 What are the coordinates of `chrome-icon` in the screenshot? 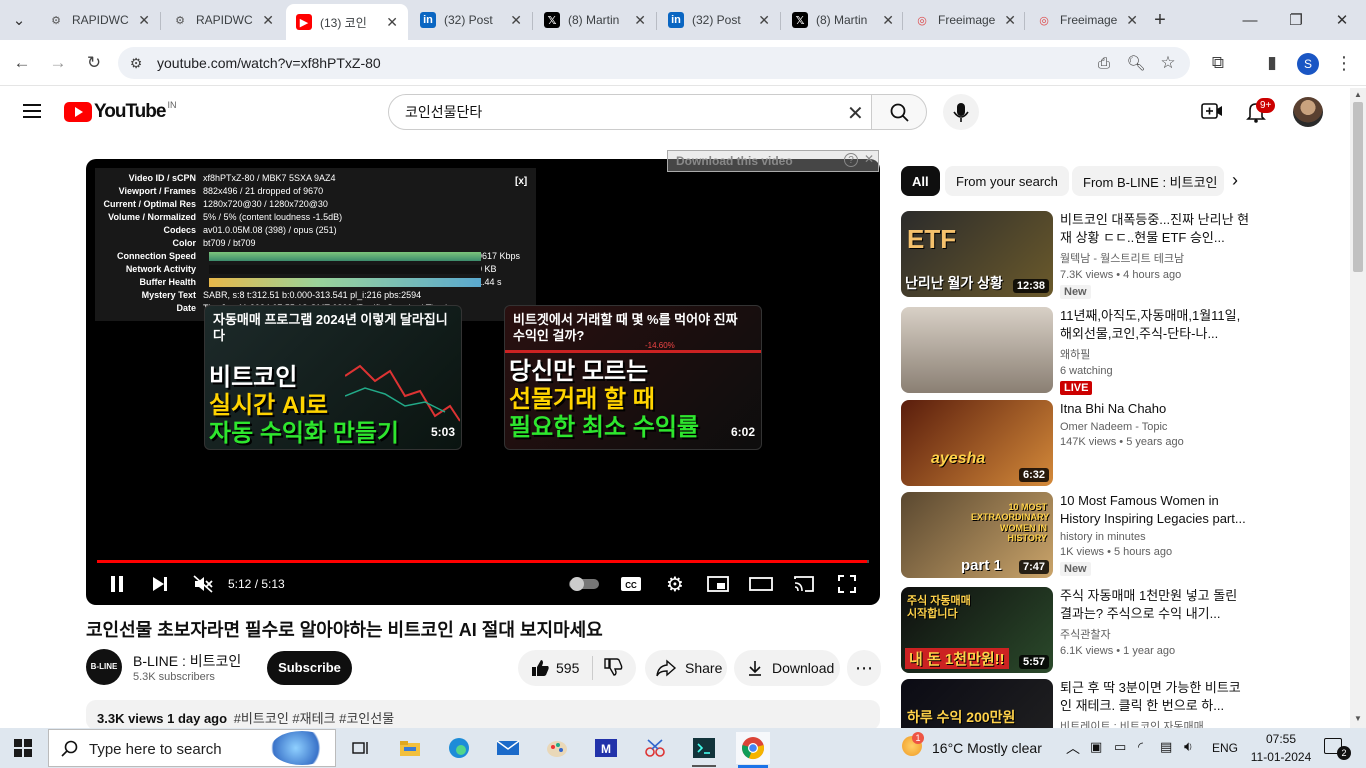 It's located at (753, 748).